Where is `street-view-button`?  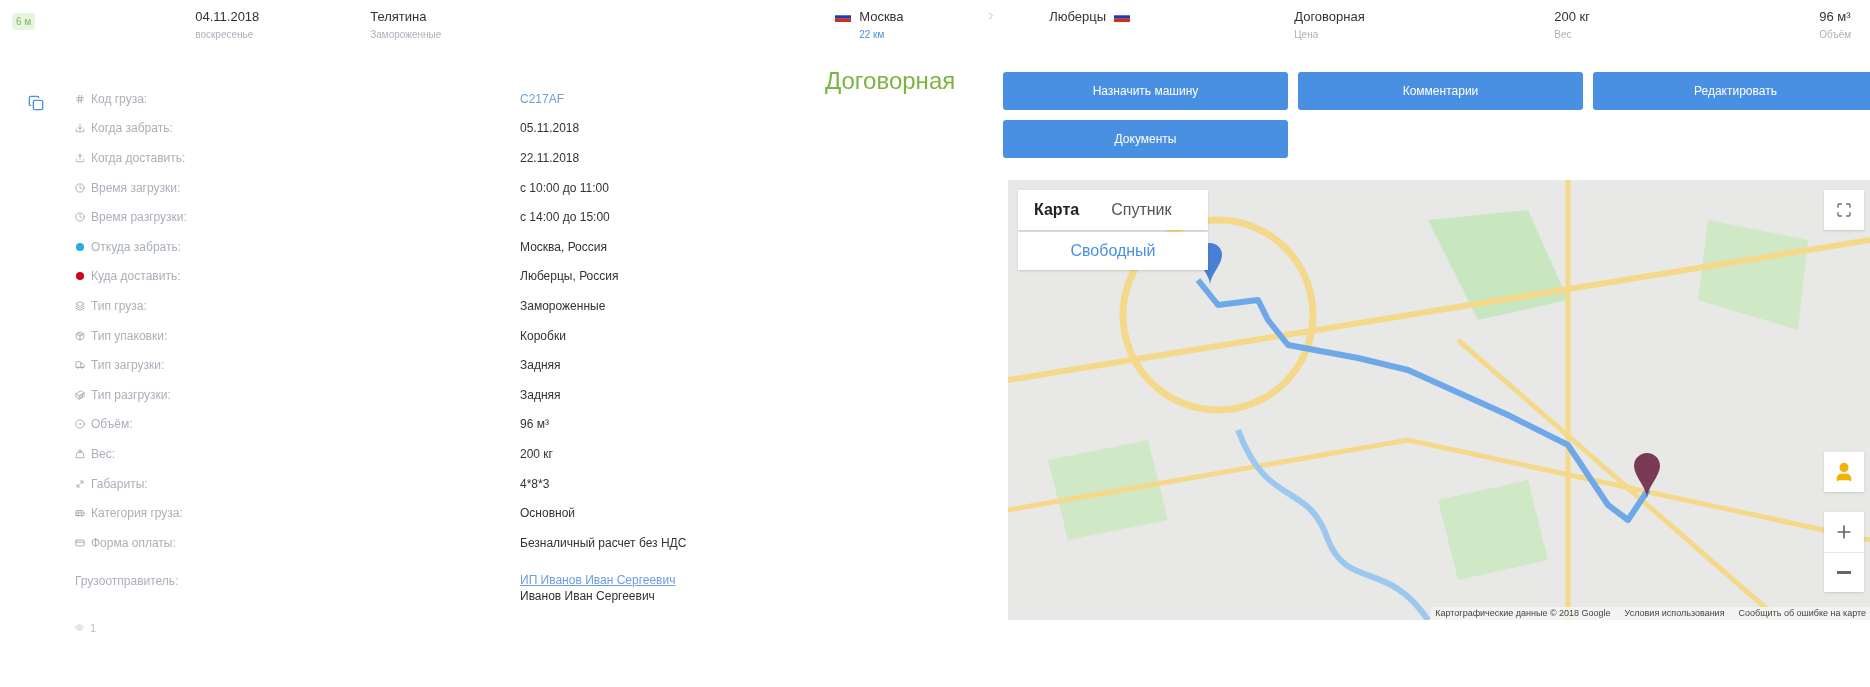
street-view-button is located at coordinates (1844, 472).